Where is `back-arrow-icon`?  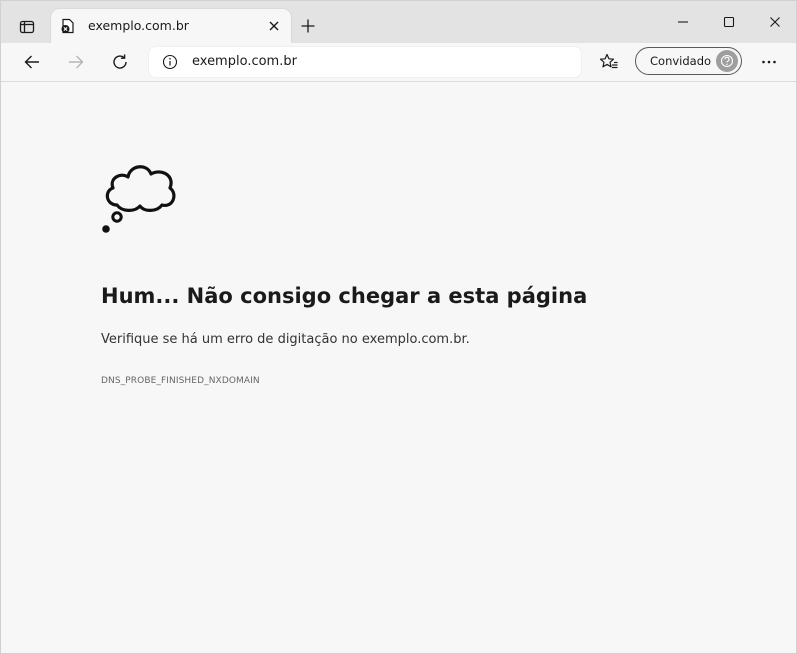 back-arrow-icon is located at coordinates (31, 62).